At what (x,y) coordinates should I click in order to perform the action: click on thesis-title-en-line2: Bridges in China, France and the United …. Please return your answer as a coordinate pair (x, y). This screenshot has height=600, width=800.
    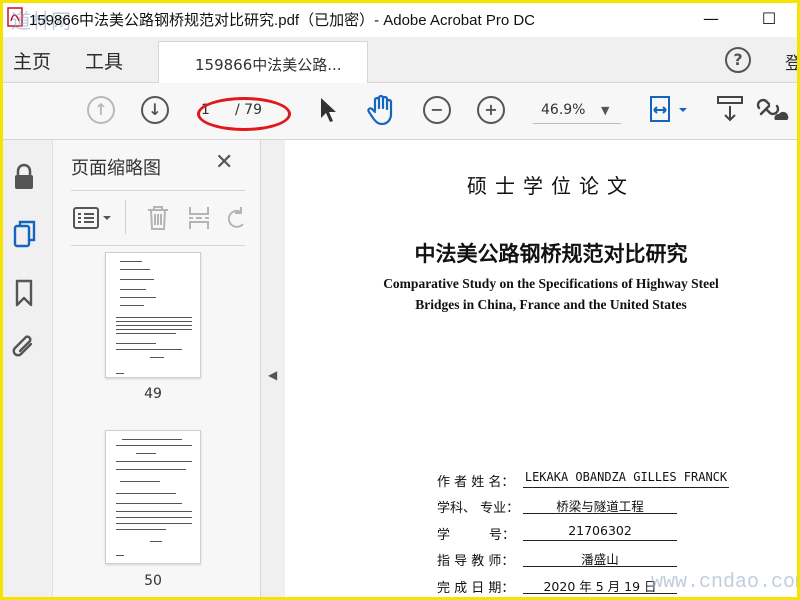
    Looking at the image, I should click on (551, 304).